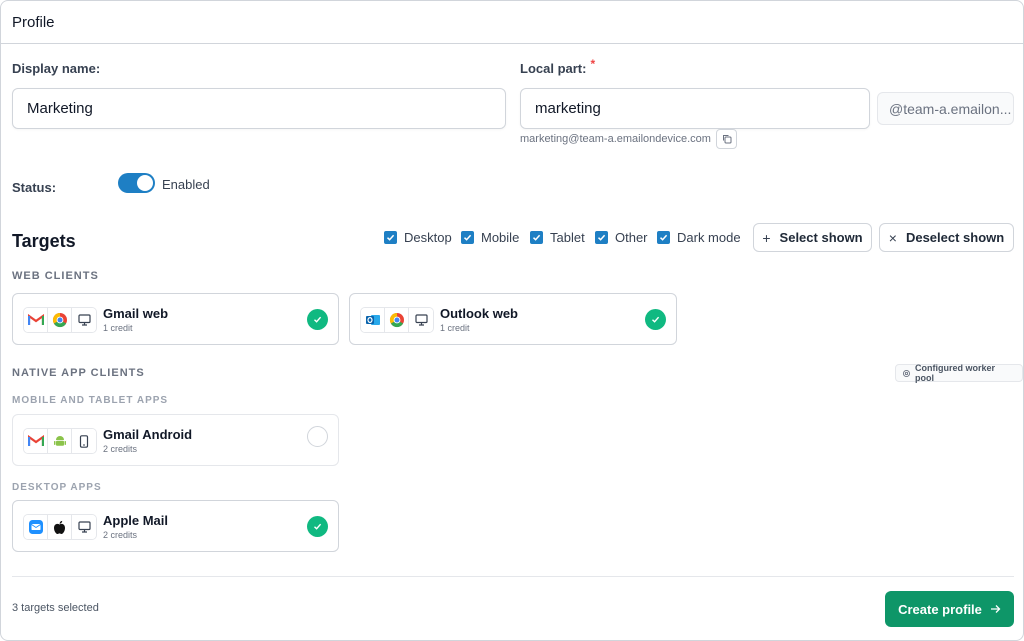 The height and width of the screenshot is (641, 1024). I want to click on client-name: Gmail Android, so click(148, 434).